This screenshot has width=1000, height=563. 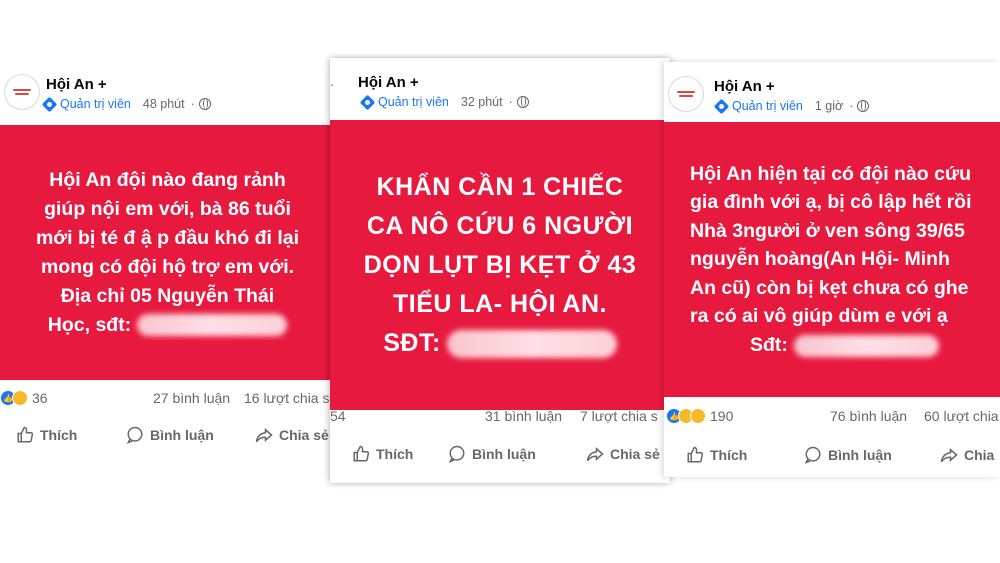 I want to click on share-button: Chia, so click(x=967, y=455).